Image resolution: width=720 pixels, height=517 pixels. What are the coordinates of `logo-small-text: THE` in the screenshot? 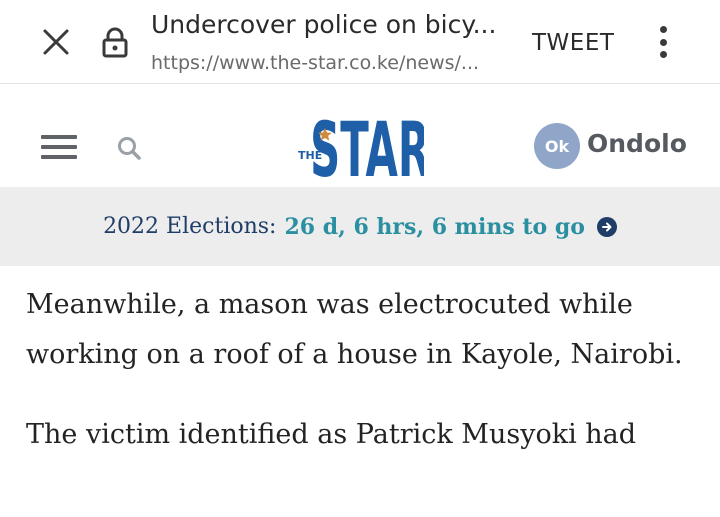 It's located at (310, 155).